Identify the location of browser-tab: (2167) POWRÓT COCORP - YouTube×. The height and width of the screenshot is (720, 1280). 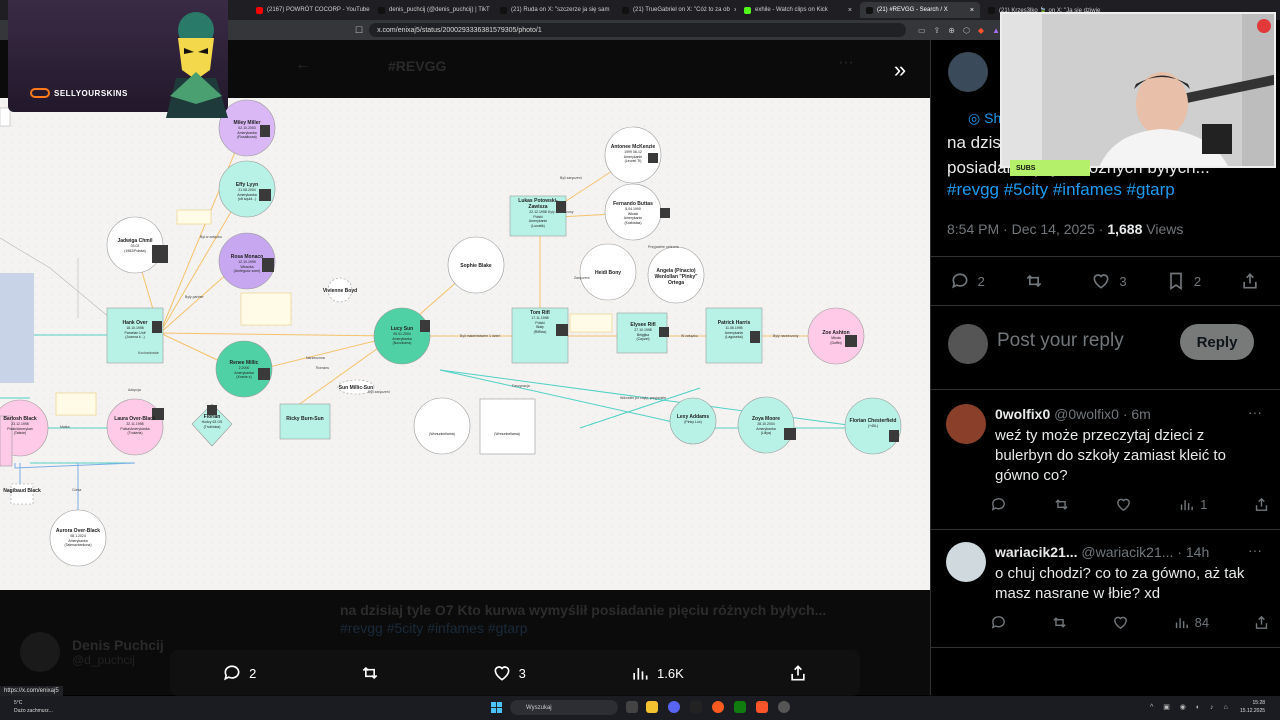
(310, 10).